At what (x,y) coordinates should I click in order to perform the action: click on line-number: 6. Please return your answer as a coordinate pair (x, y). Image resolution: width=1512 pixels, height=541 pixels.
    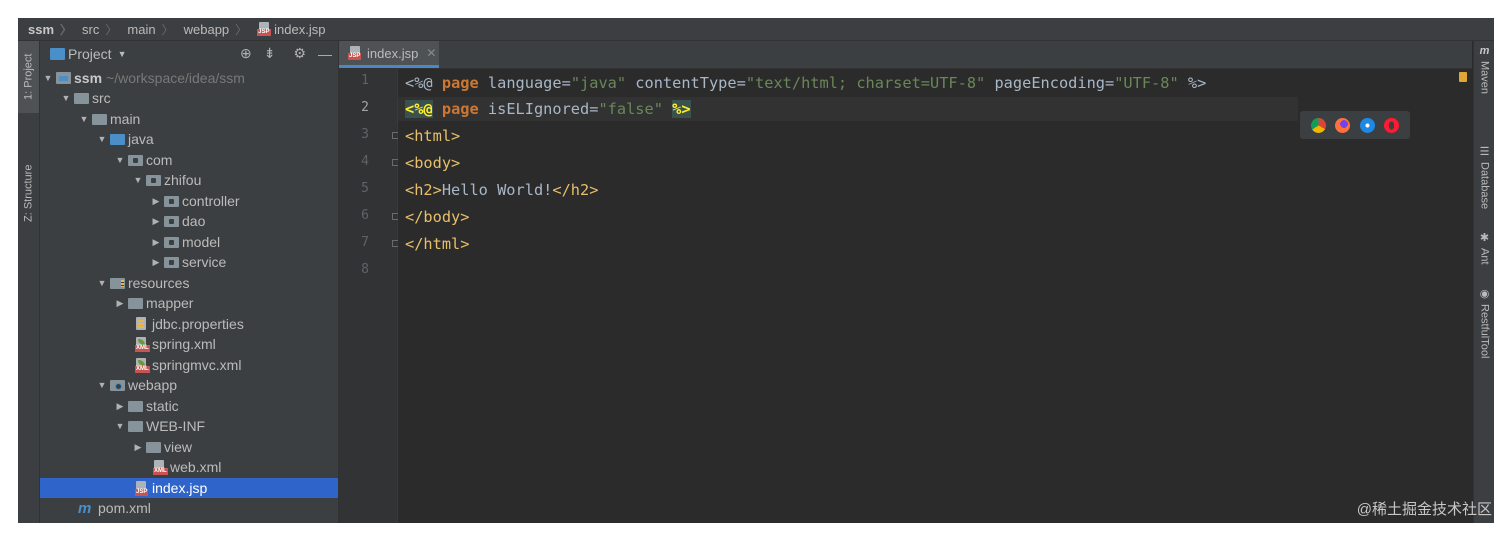
    Looking at the image, I should click on (365, 215).